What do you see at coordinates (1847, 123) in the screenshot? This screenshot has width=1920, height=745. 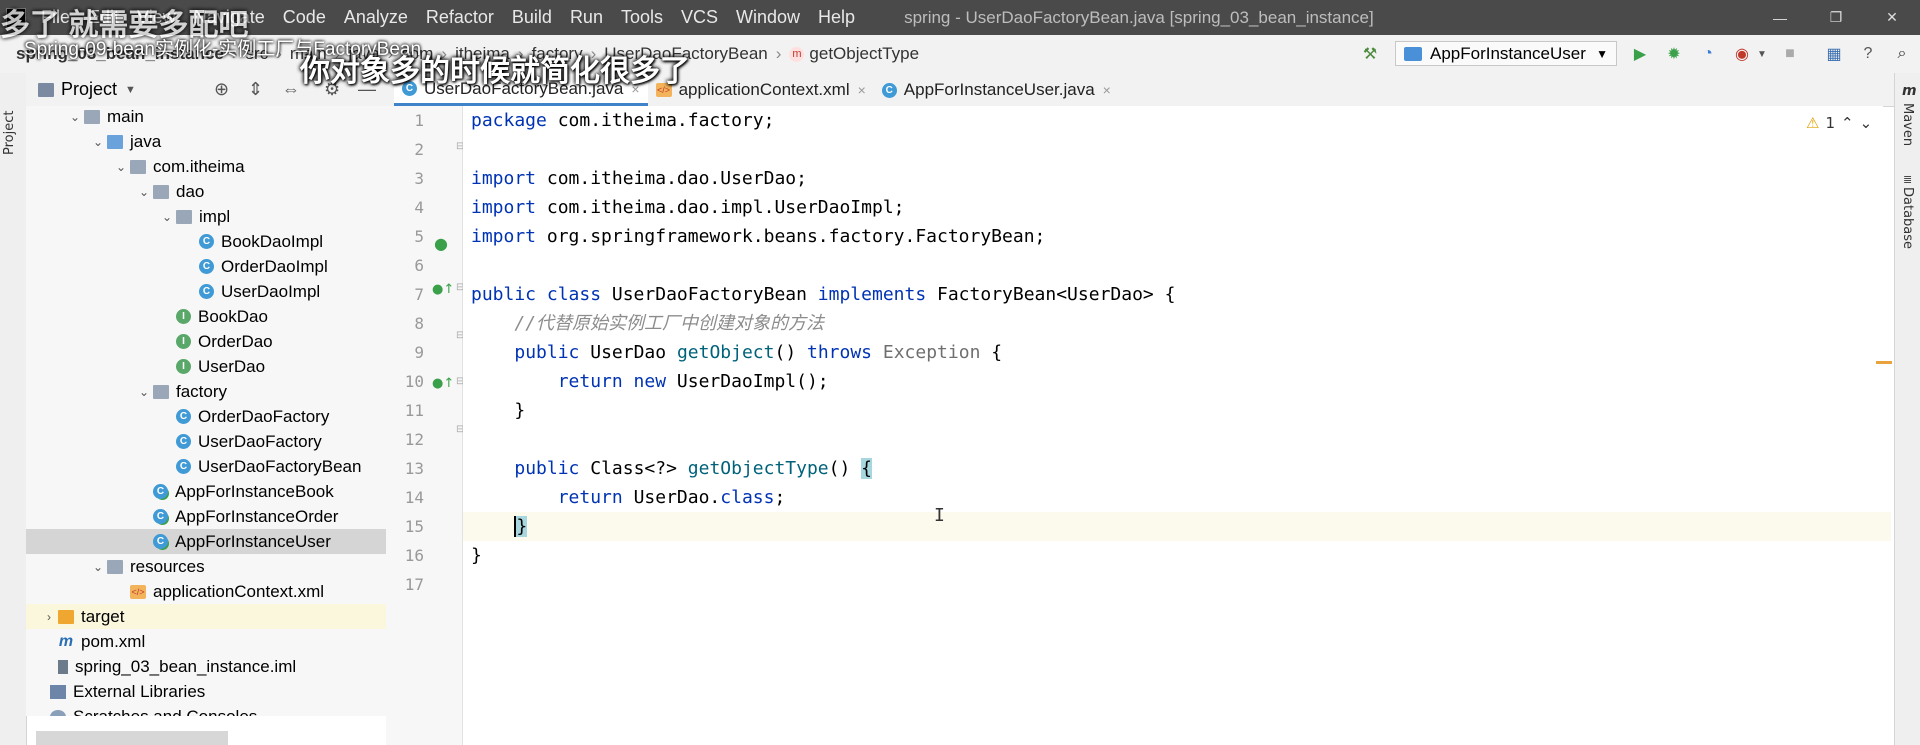 I see `previous-highlight-icon: ⌃` at bounding box center [1847, 123].